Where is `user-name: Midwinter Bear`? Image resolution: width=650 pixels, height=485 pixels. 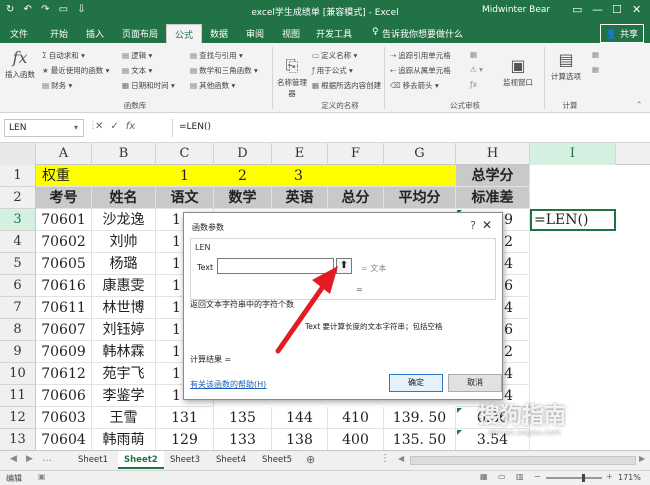
user-name: Midwinter Bear is located at coordinates (516, 10).